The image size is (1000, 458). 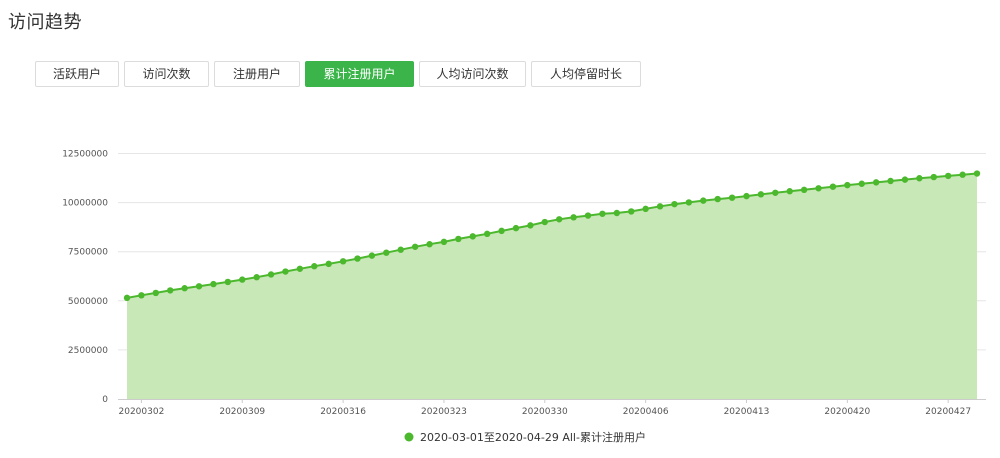 What do you see at coordinates (85, 155) in the screenshot?
I see `y-tick-label: 12500000` at bounding box center [85, 155].